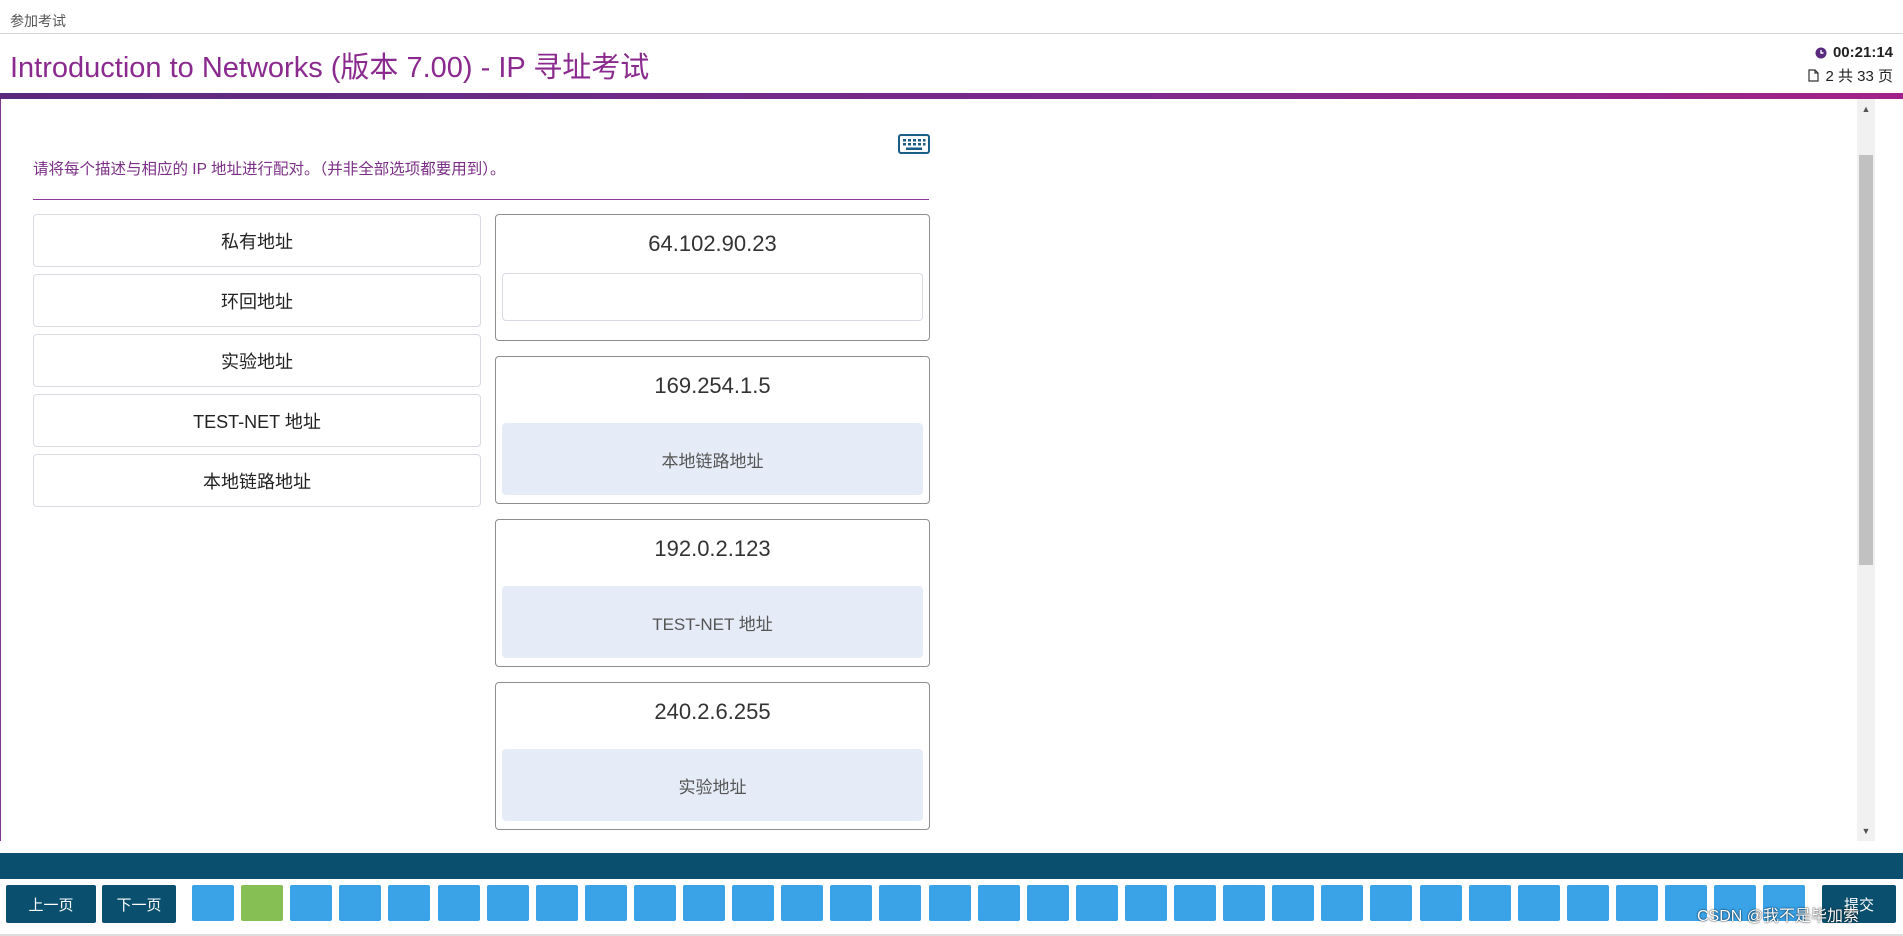 The image size is (1903, 936). What do you see at coordinates (139, 904) in the screenshot?
I see `next-page-button: 下一页` at bounding box center [139, 904].